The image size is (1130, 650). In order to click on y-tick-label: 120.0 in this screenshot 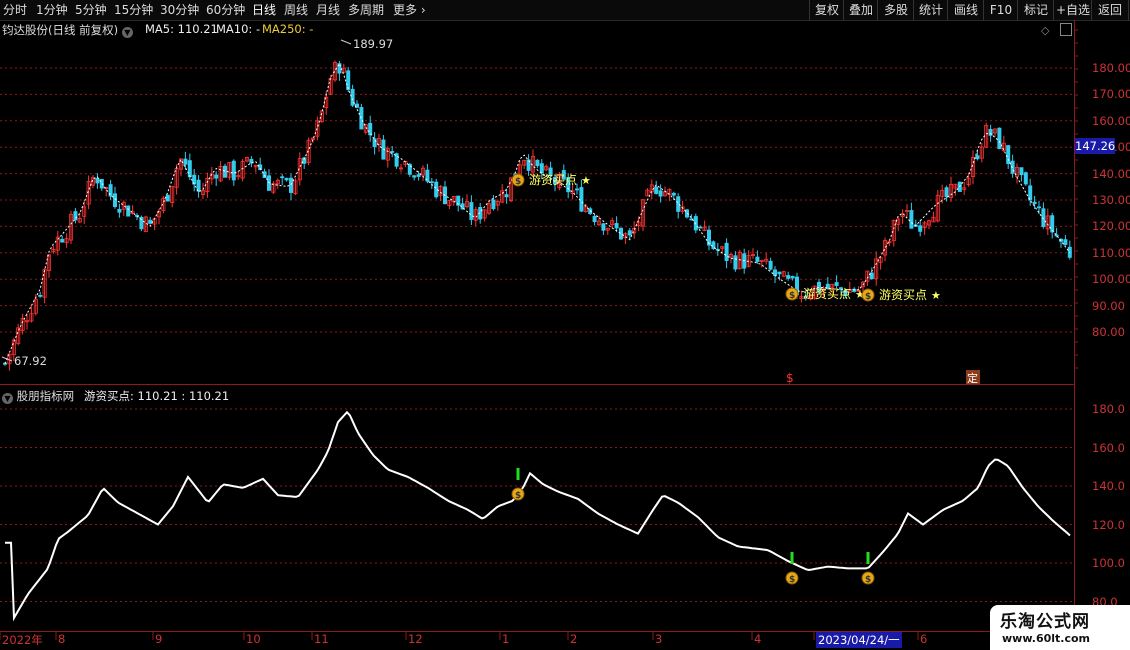, I will do `click(1108, 524)`.